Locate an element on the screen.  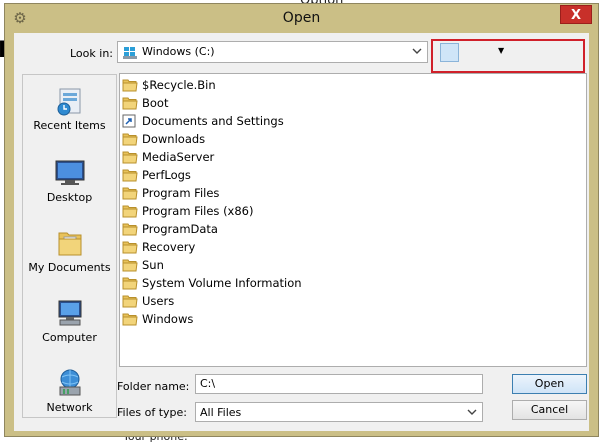
place-computer: Computer is located at coordinates (69, 320).